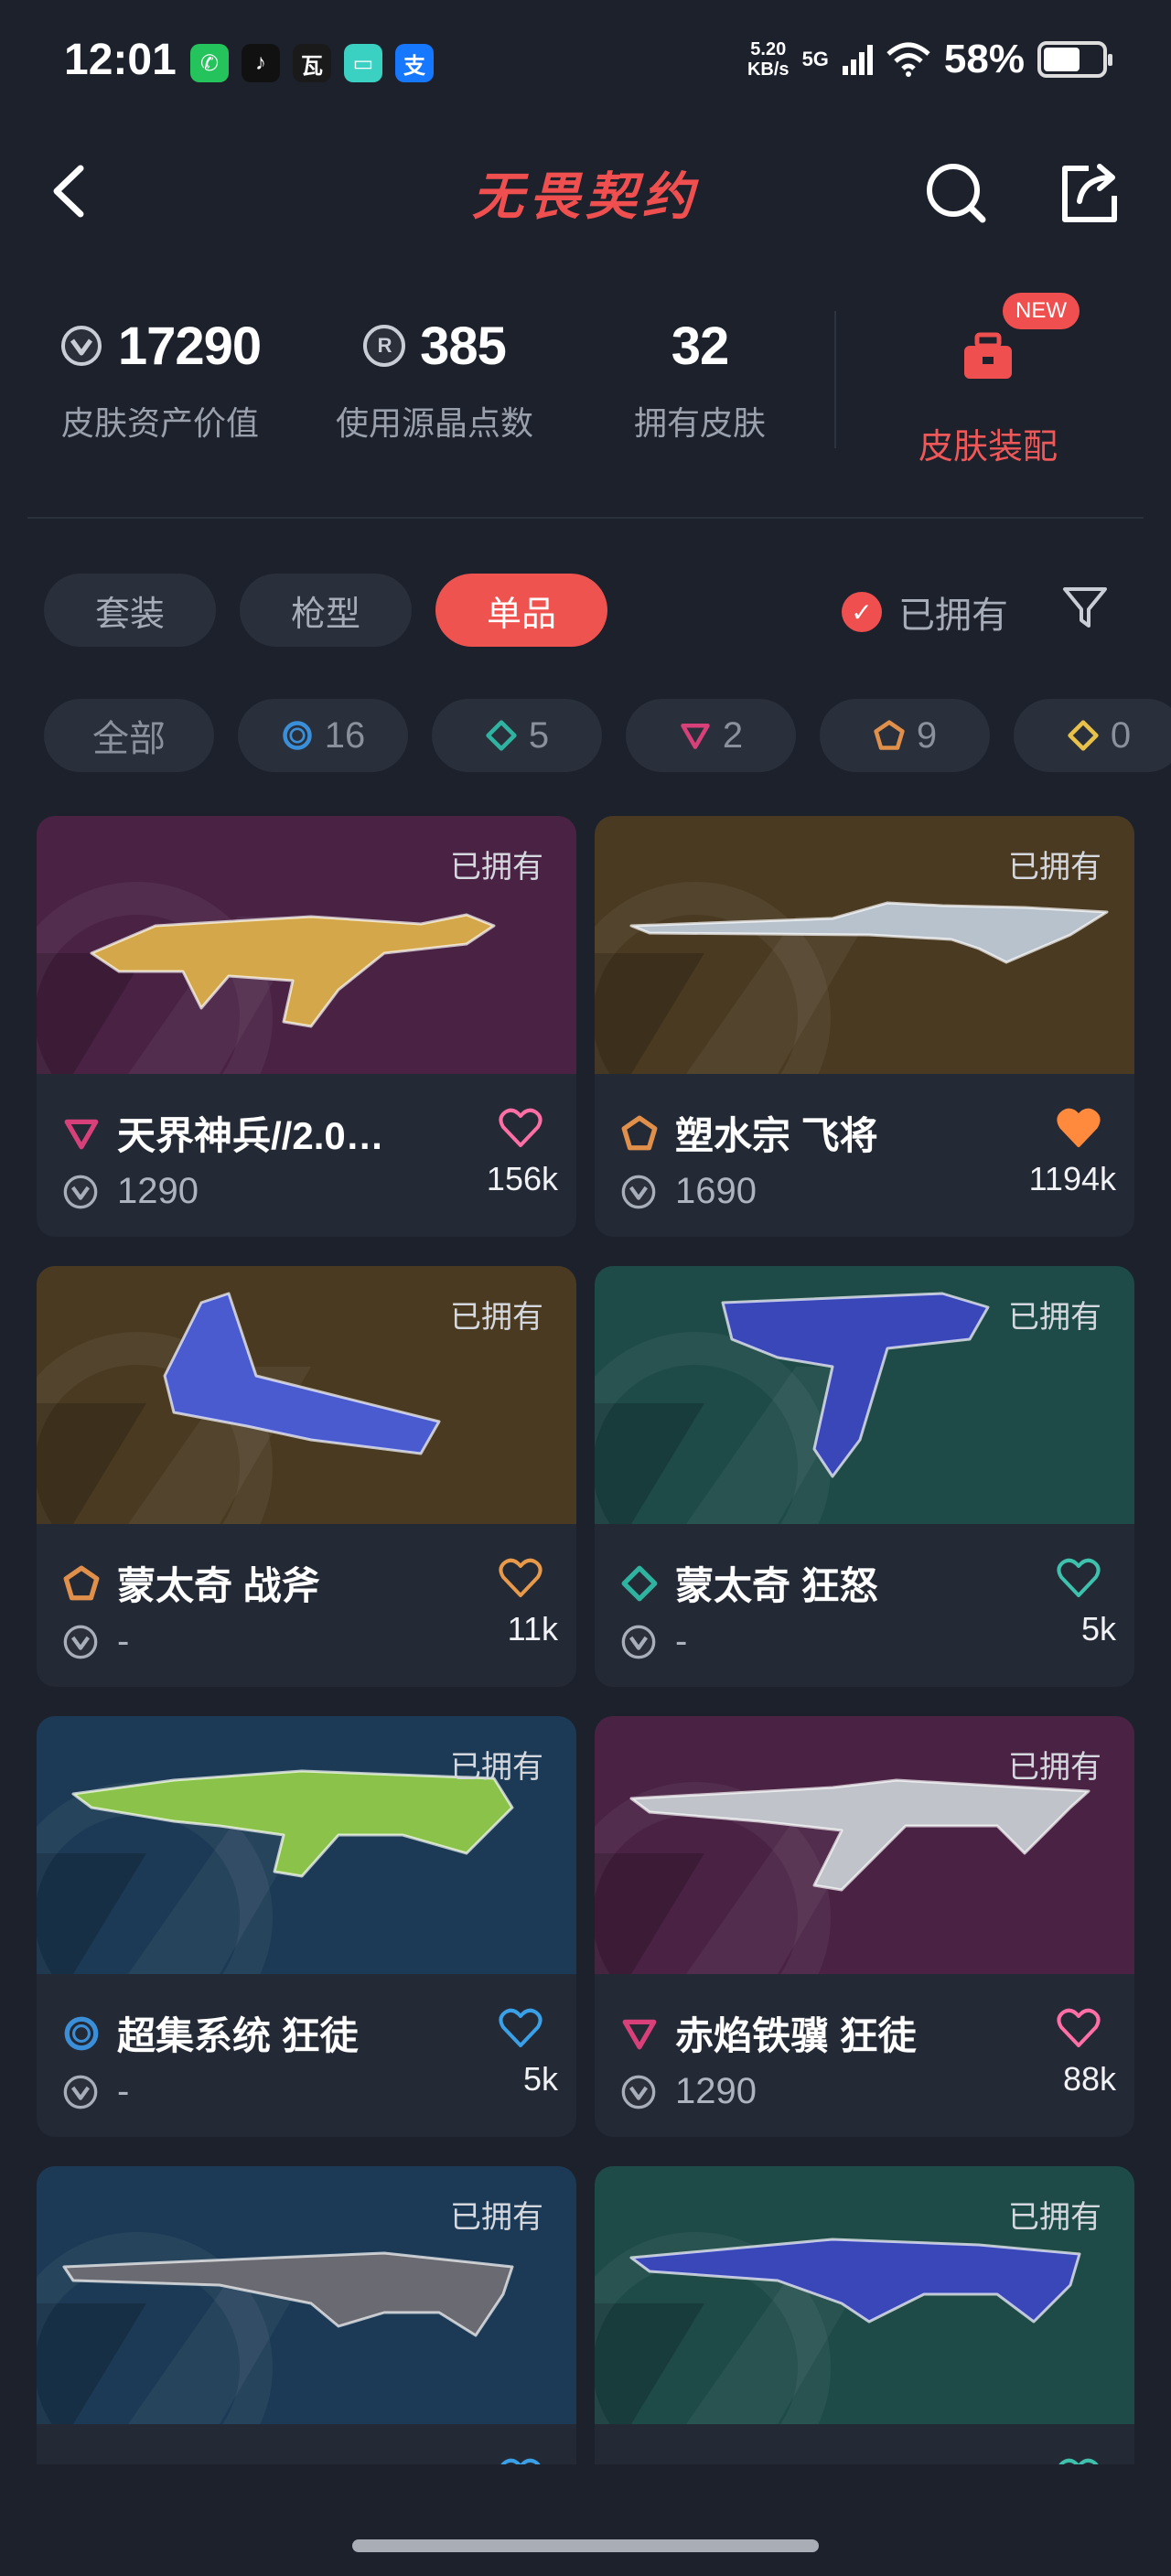  I want to click on new-badge: NEW, so click(1041, 311).